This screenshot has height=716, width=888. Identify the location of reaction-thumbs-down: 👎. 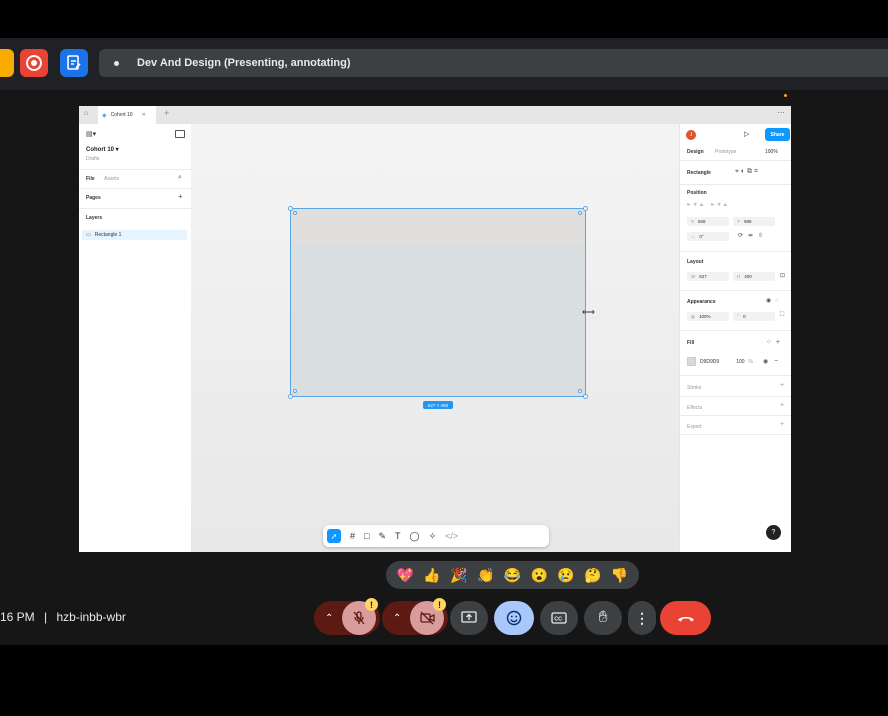
(619, 575).